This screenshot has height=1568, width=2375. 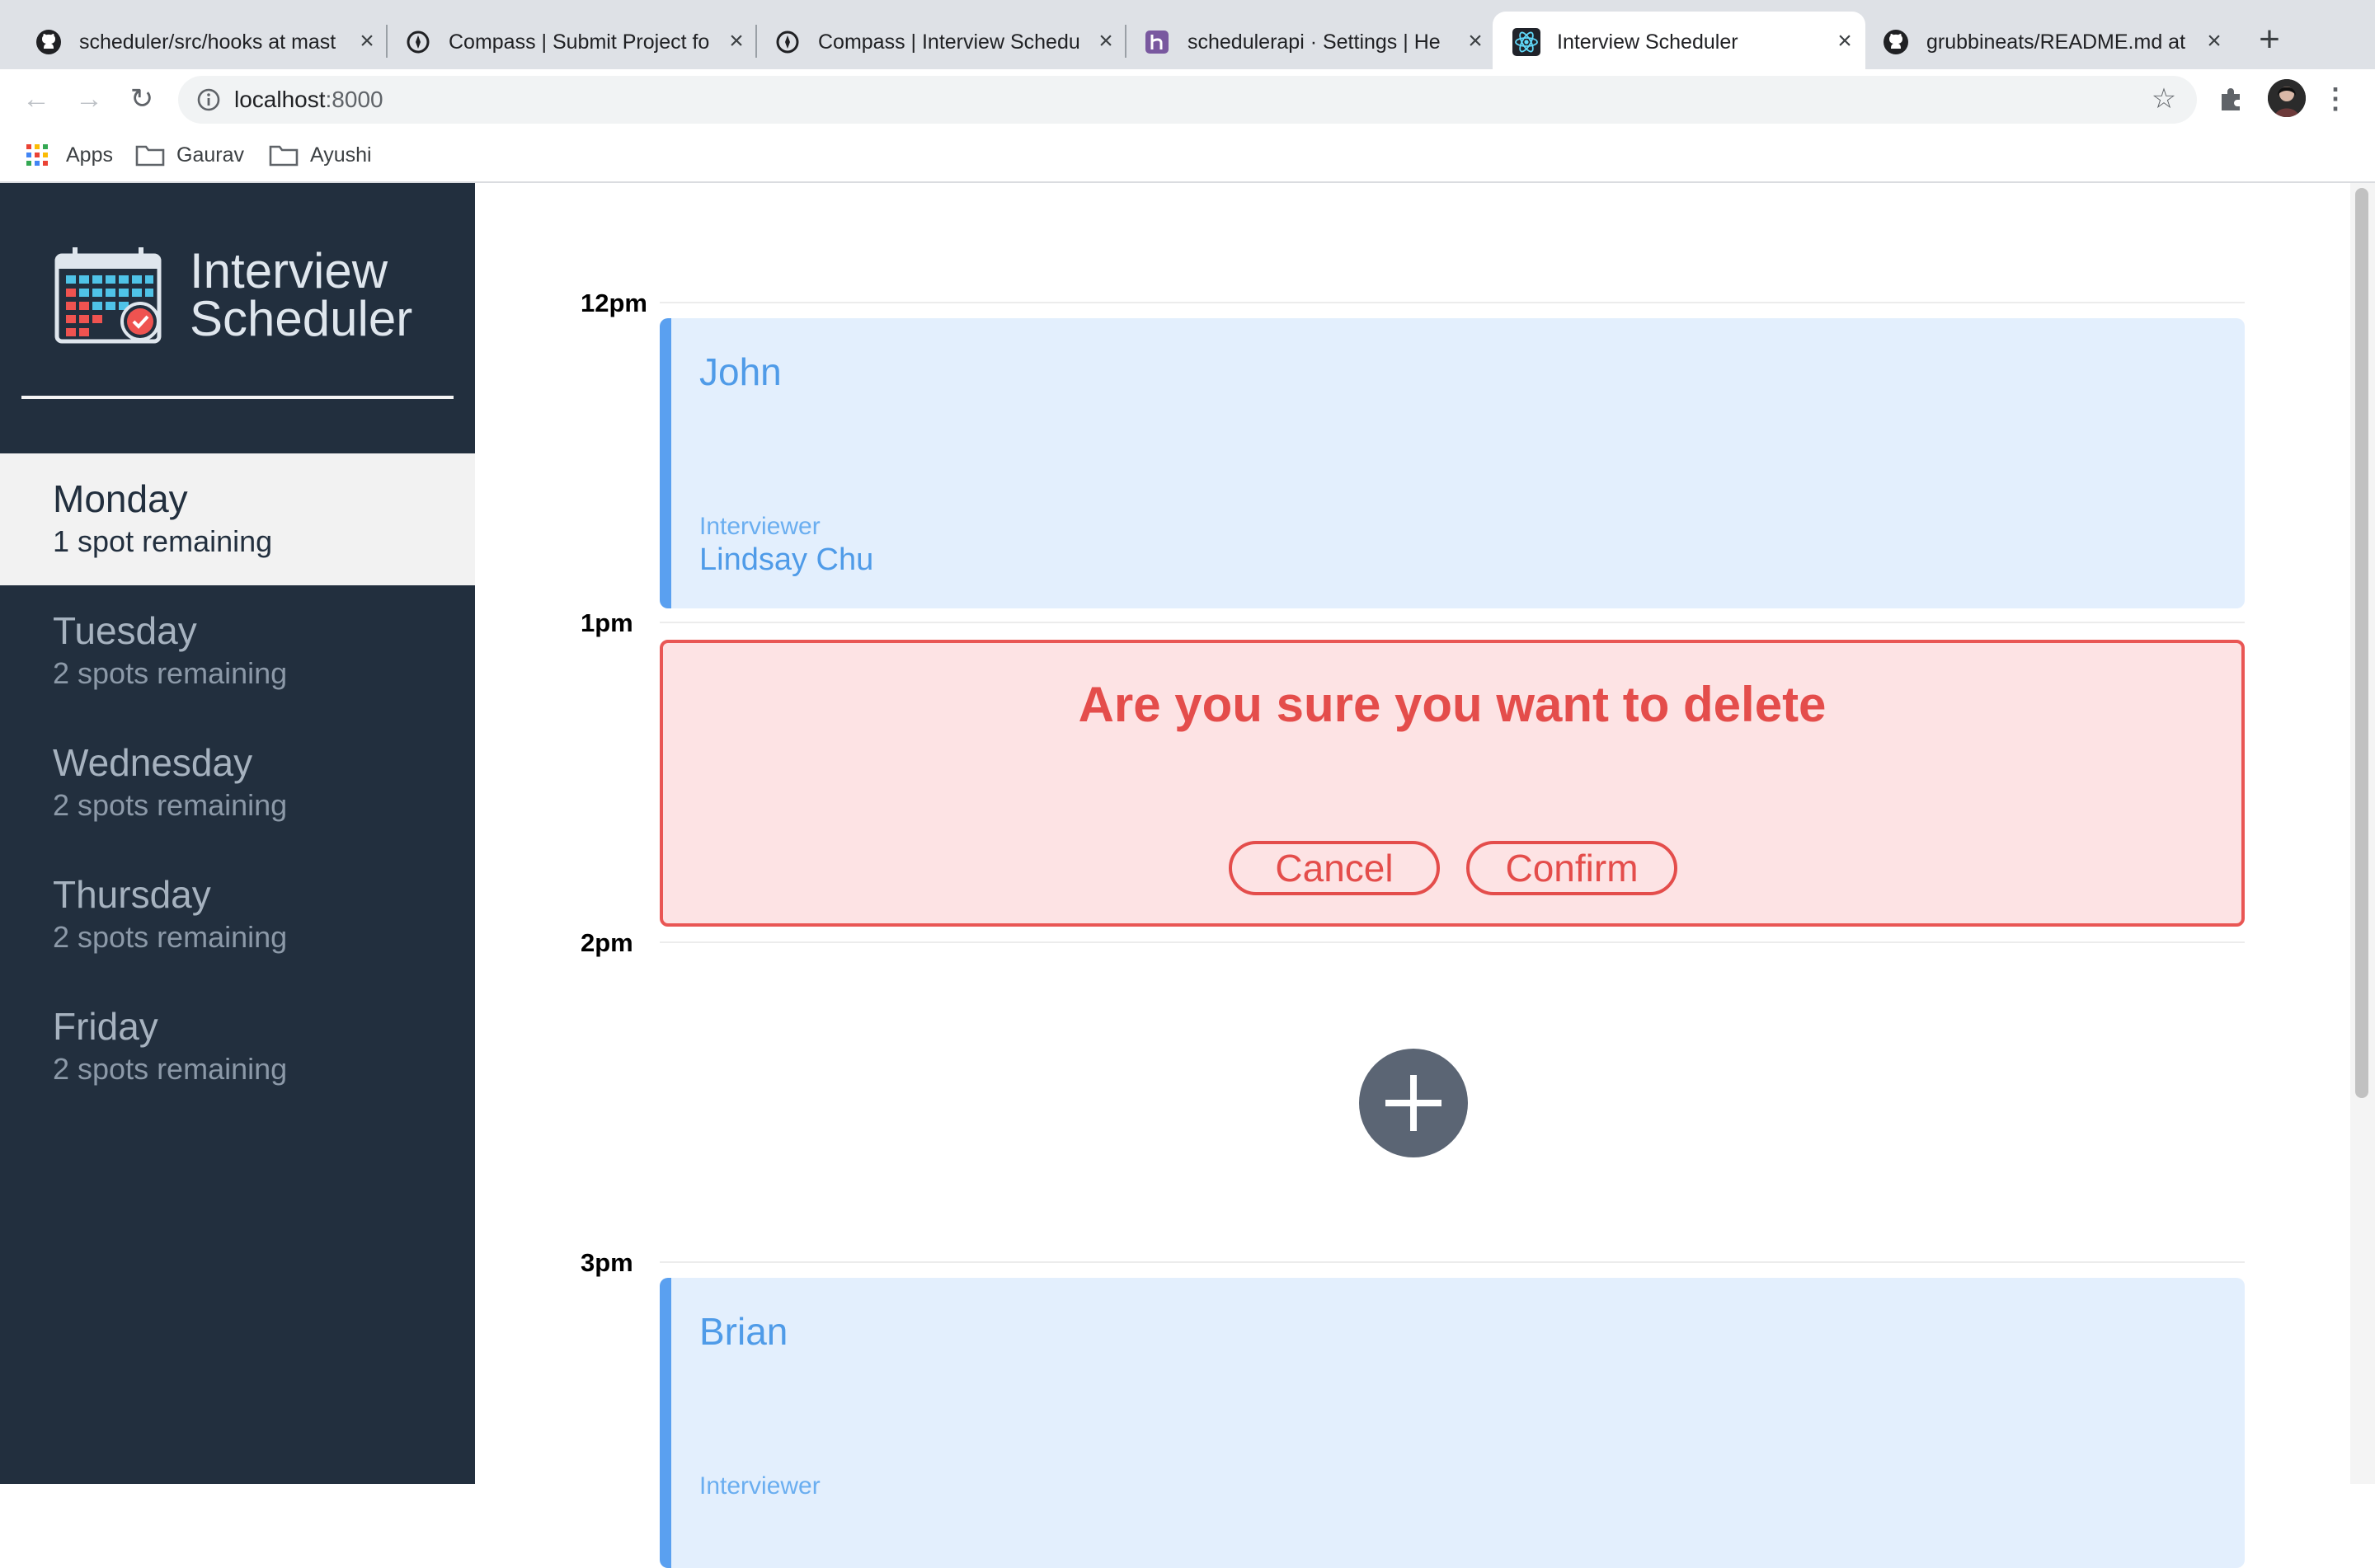 I want to click on url-port: :8000, so click(x=354, y=99).